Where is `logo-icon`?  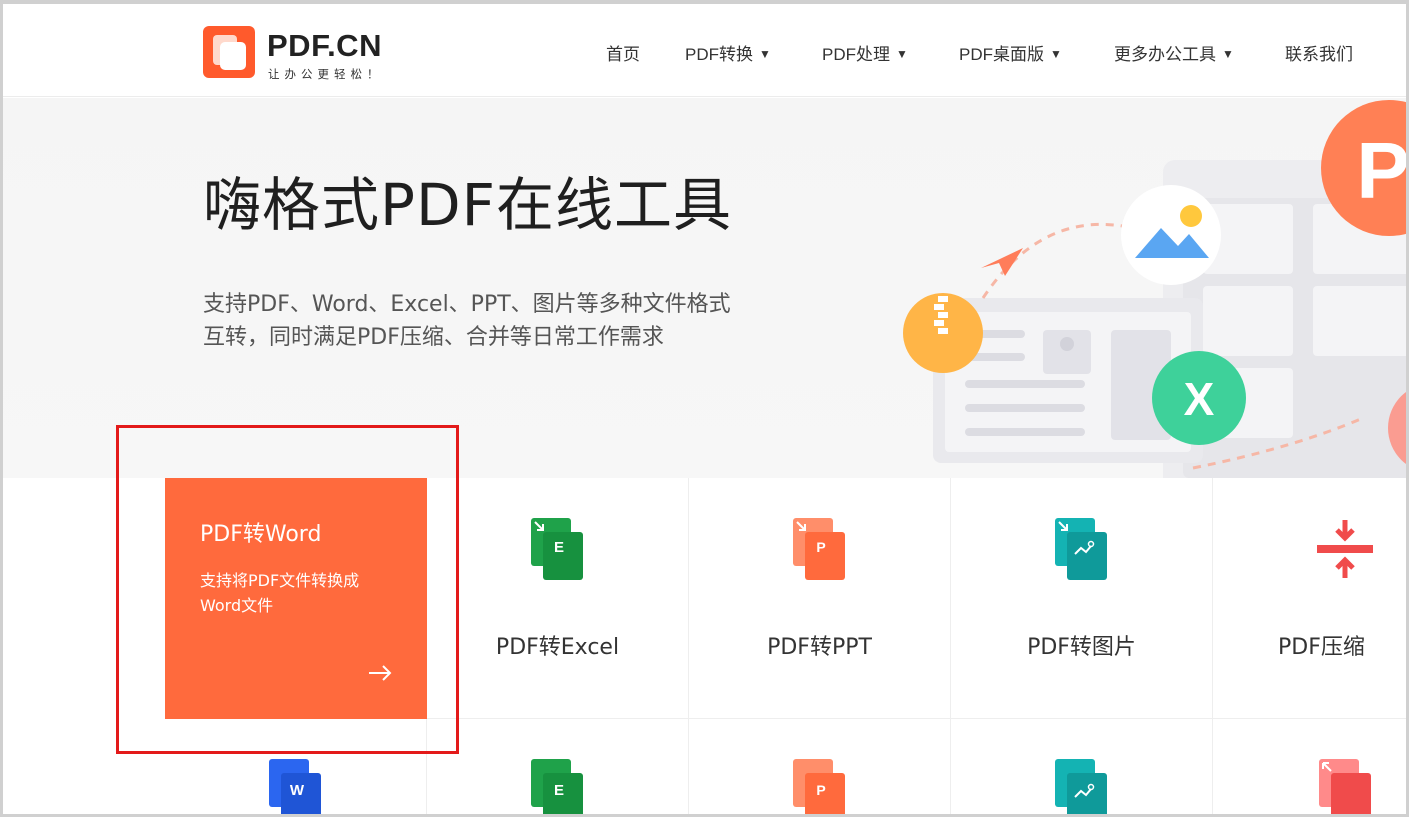
logo-icon is located at coordinates (229, 52).